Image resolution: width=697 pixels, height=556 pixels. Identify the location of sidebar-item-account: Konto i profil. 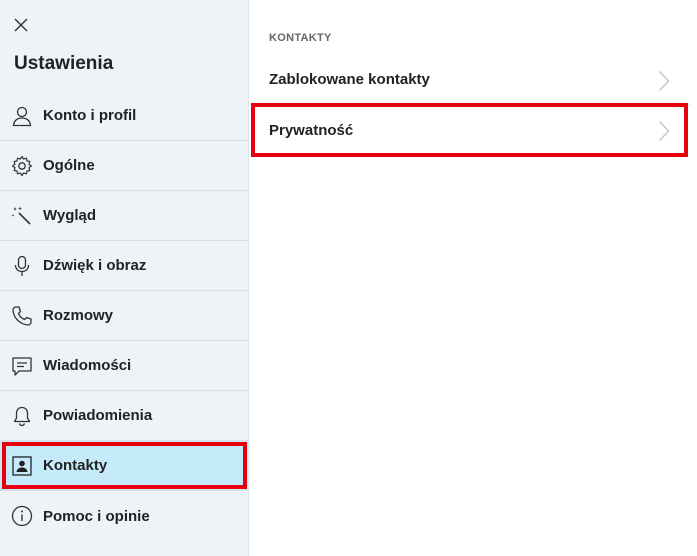
(124, 116).